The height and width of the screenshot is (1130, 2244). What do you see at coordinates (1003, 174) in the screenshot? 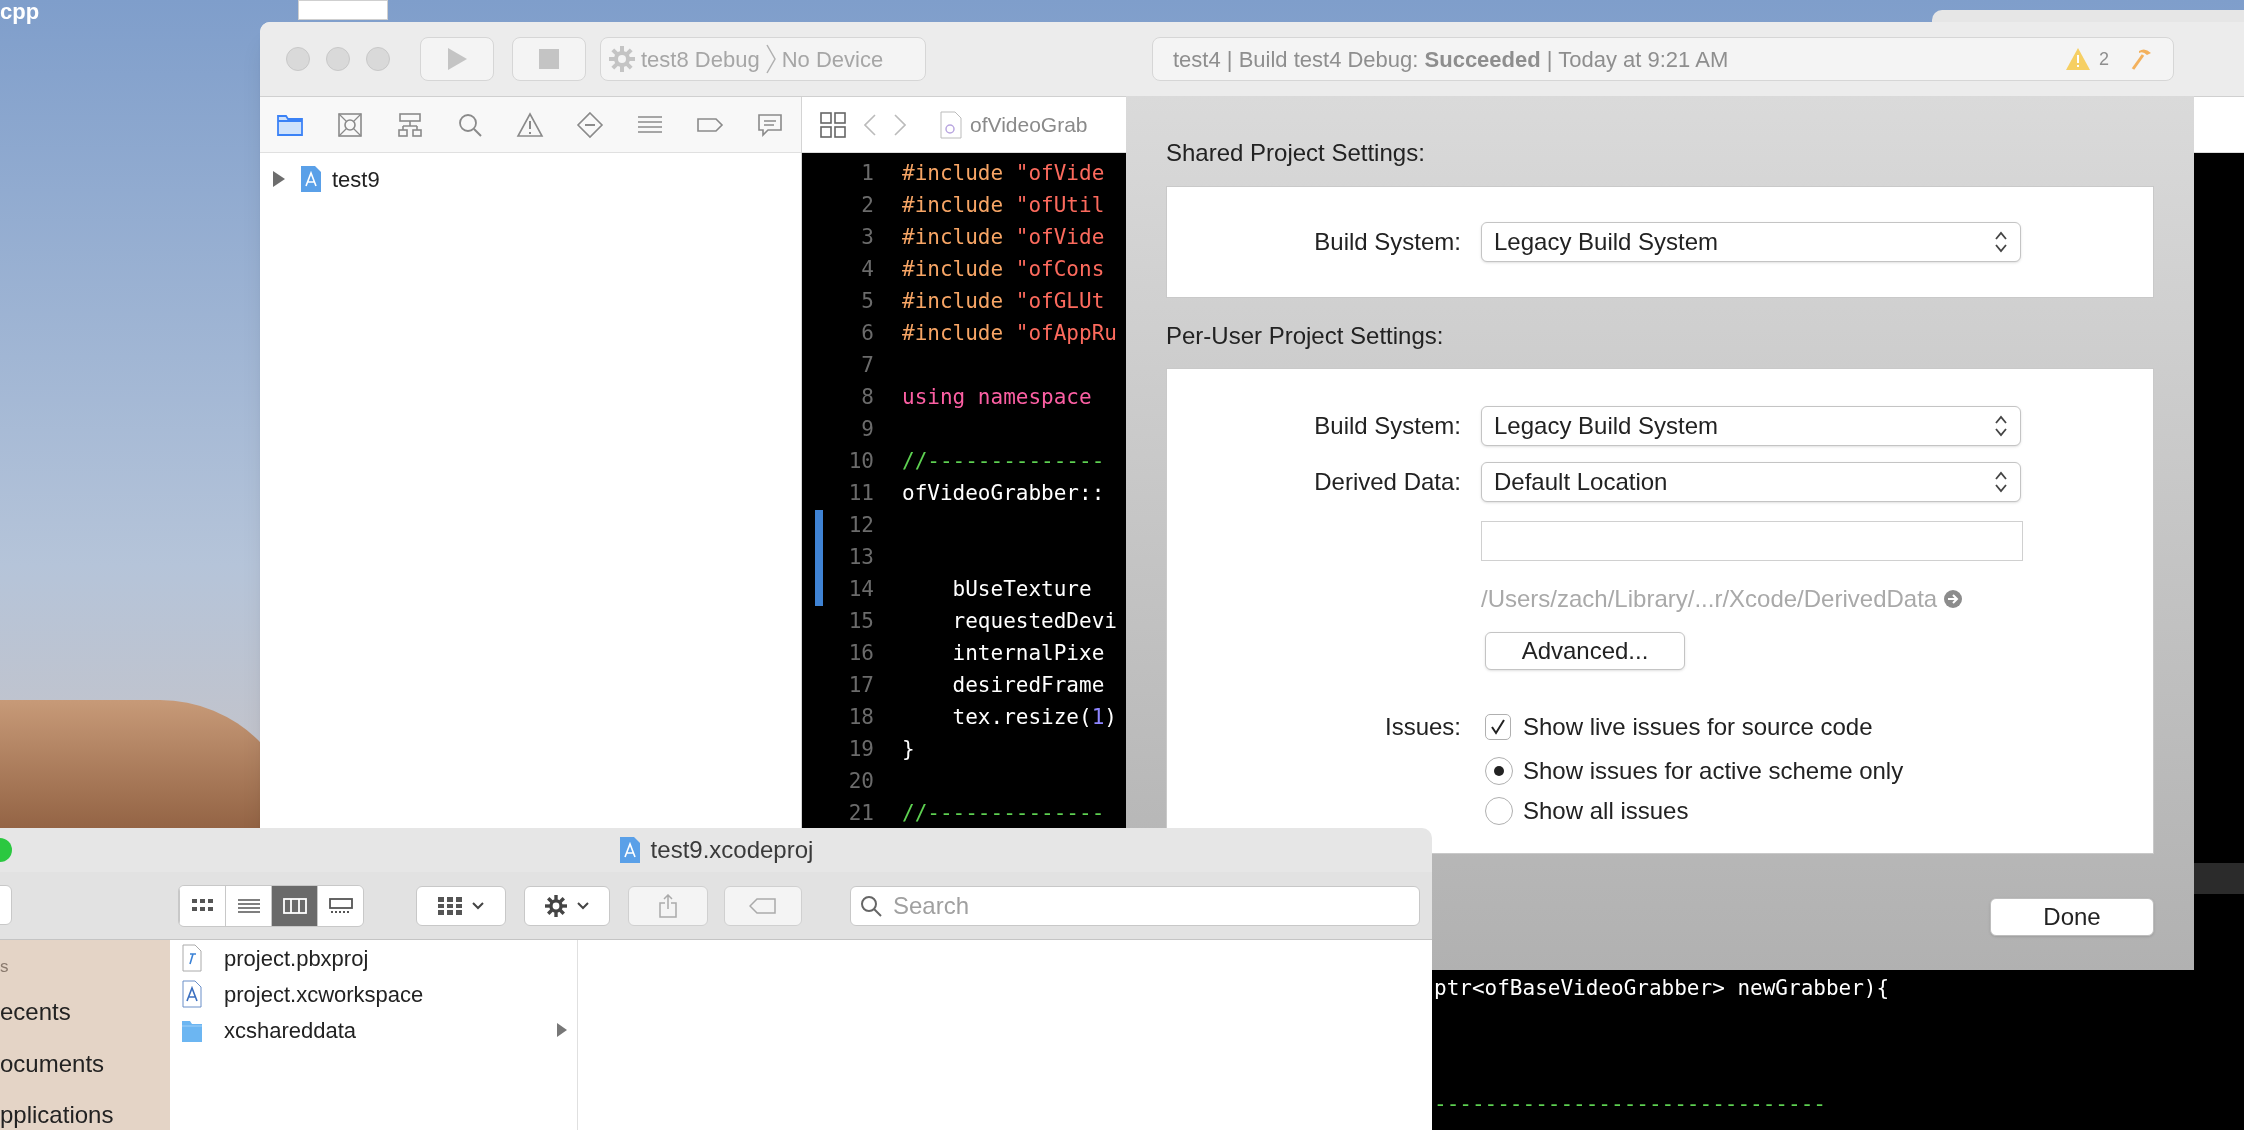
I see `code-line: #include "ofVide` at bounding box center [1003, 174].